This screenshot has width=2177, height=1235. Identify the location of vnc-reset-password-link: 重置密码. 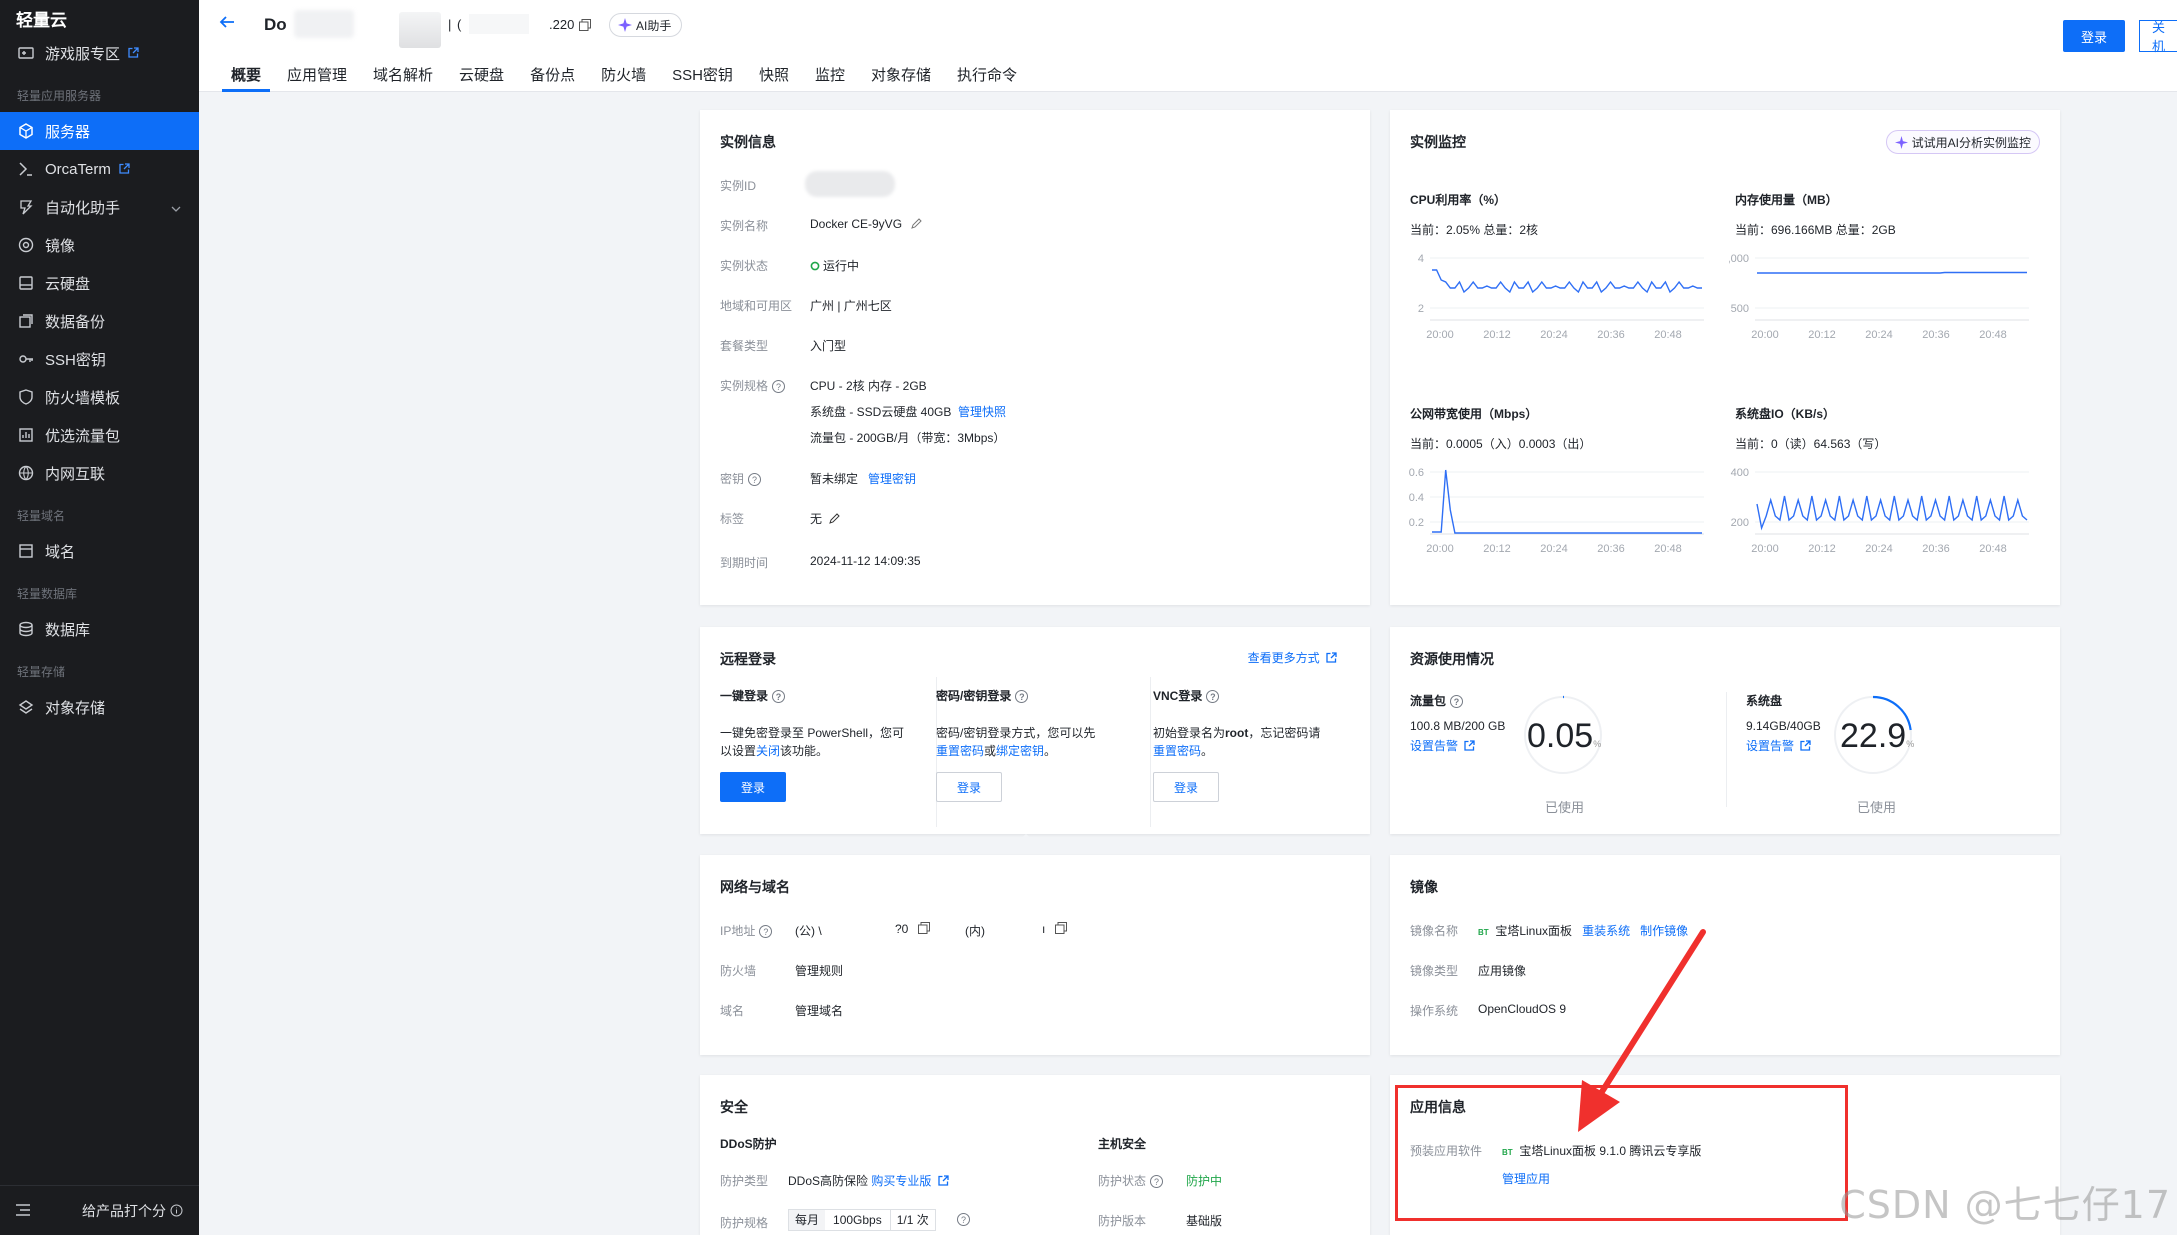
(1177, 751).